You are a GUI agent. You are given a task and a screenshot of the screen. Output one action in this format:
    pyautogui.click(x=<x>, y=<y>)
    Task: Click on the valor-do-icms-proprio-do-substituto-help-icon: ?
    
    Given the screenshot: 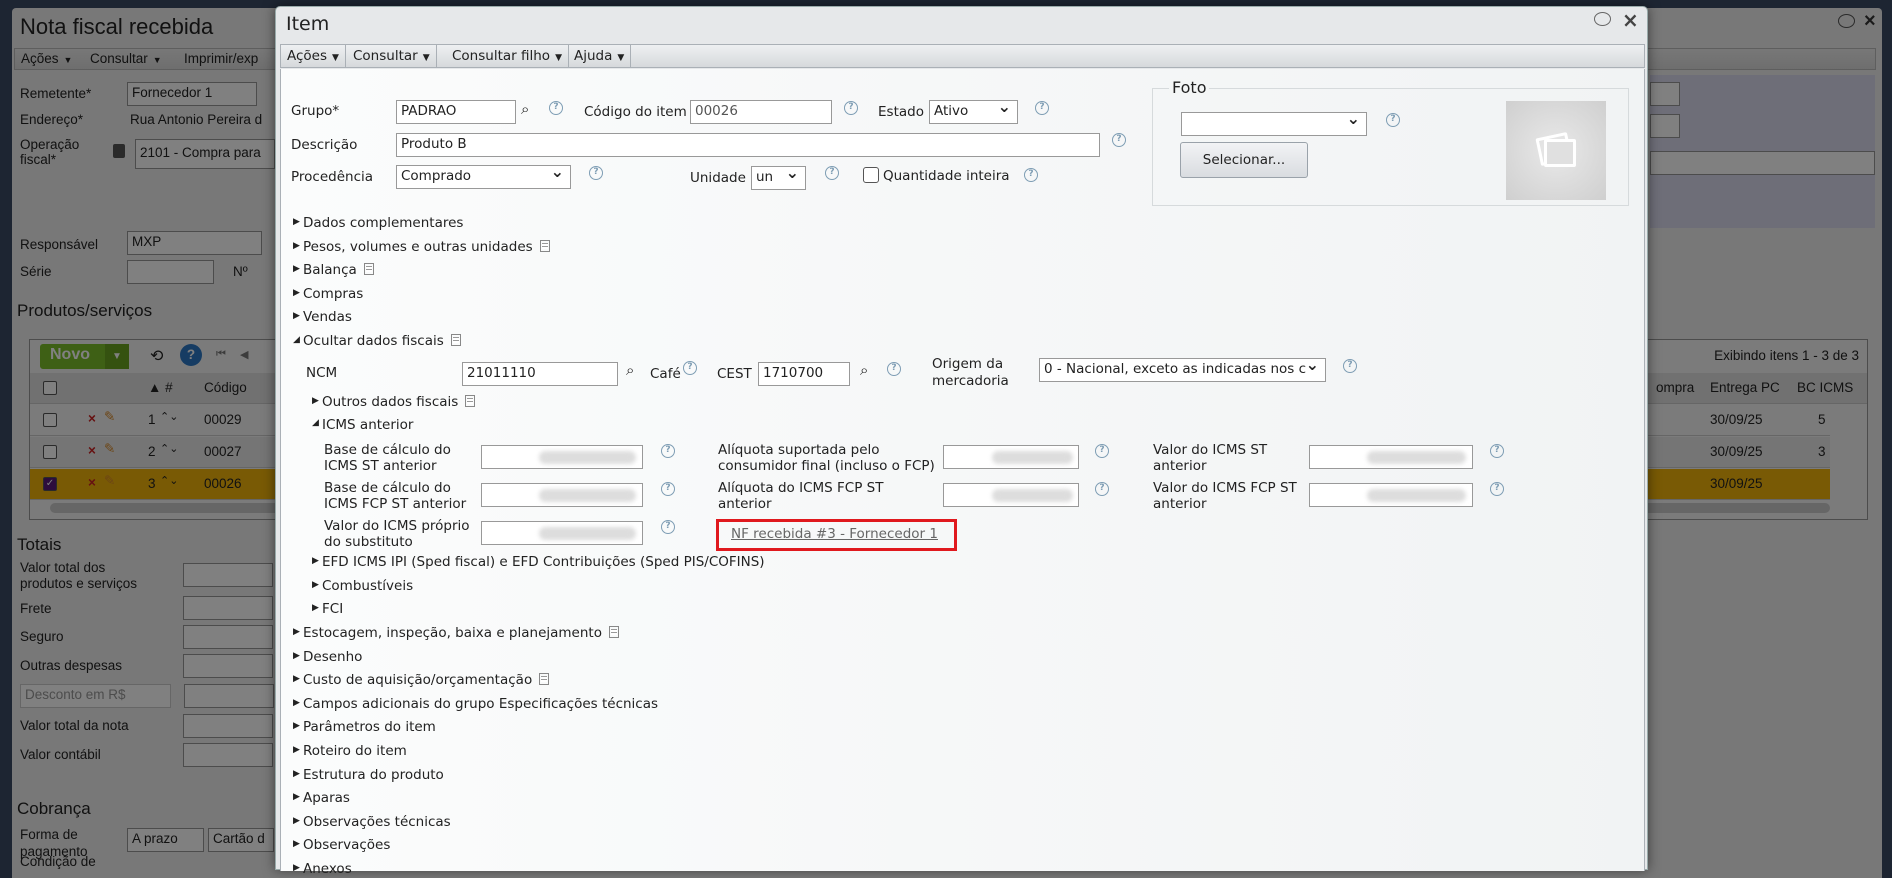 What is the action you would take?
    pyautogui.click(x=668, y=527)
    